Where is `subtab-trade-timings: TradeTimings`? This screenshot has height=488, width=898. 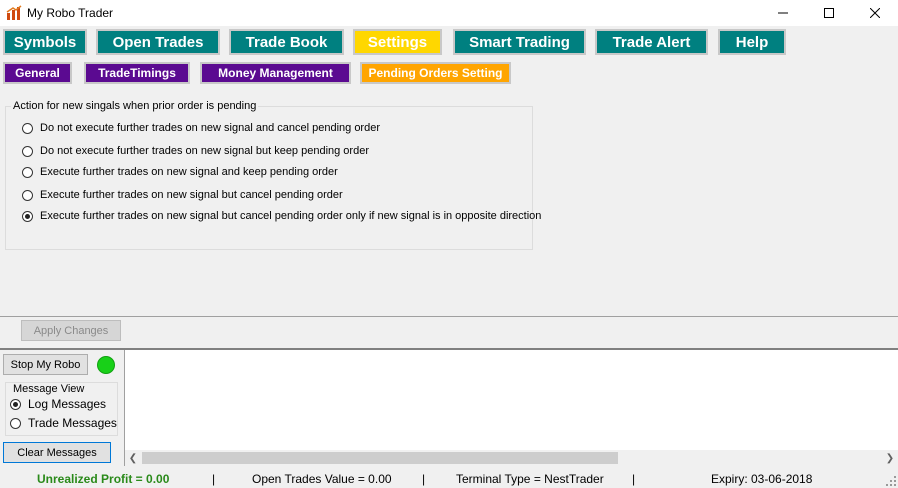
subtab-trade-timings: TradeTimings is located at coordinates (137, 73).